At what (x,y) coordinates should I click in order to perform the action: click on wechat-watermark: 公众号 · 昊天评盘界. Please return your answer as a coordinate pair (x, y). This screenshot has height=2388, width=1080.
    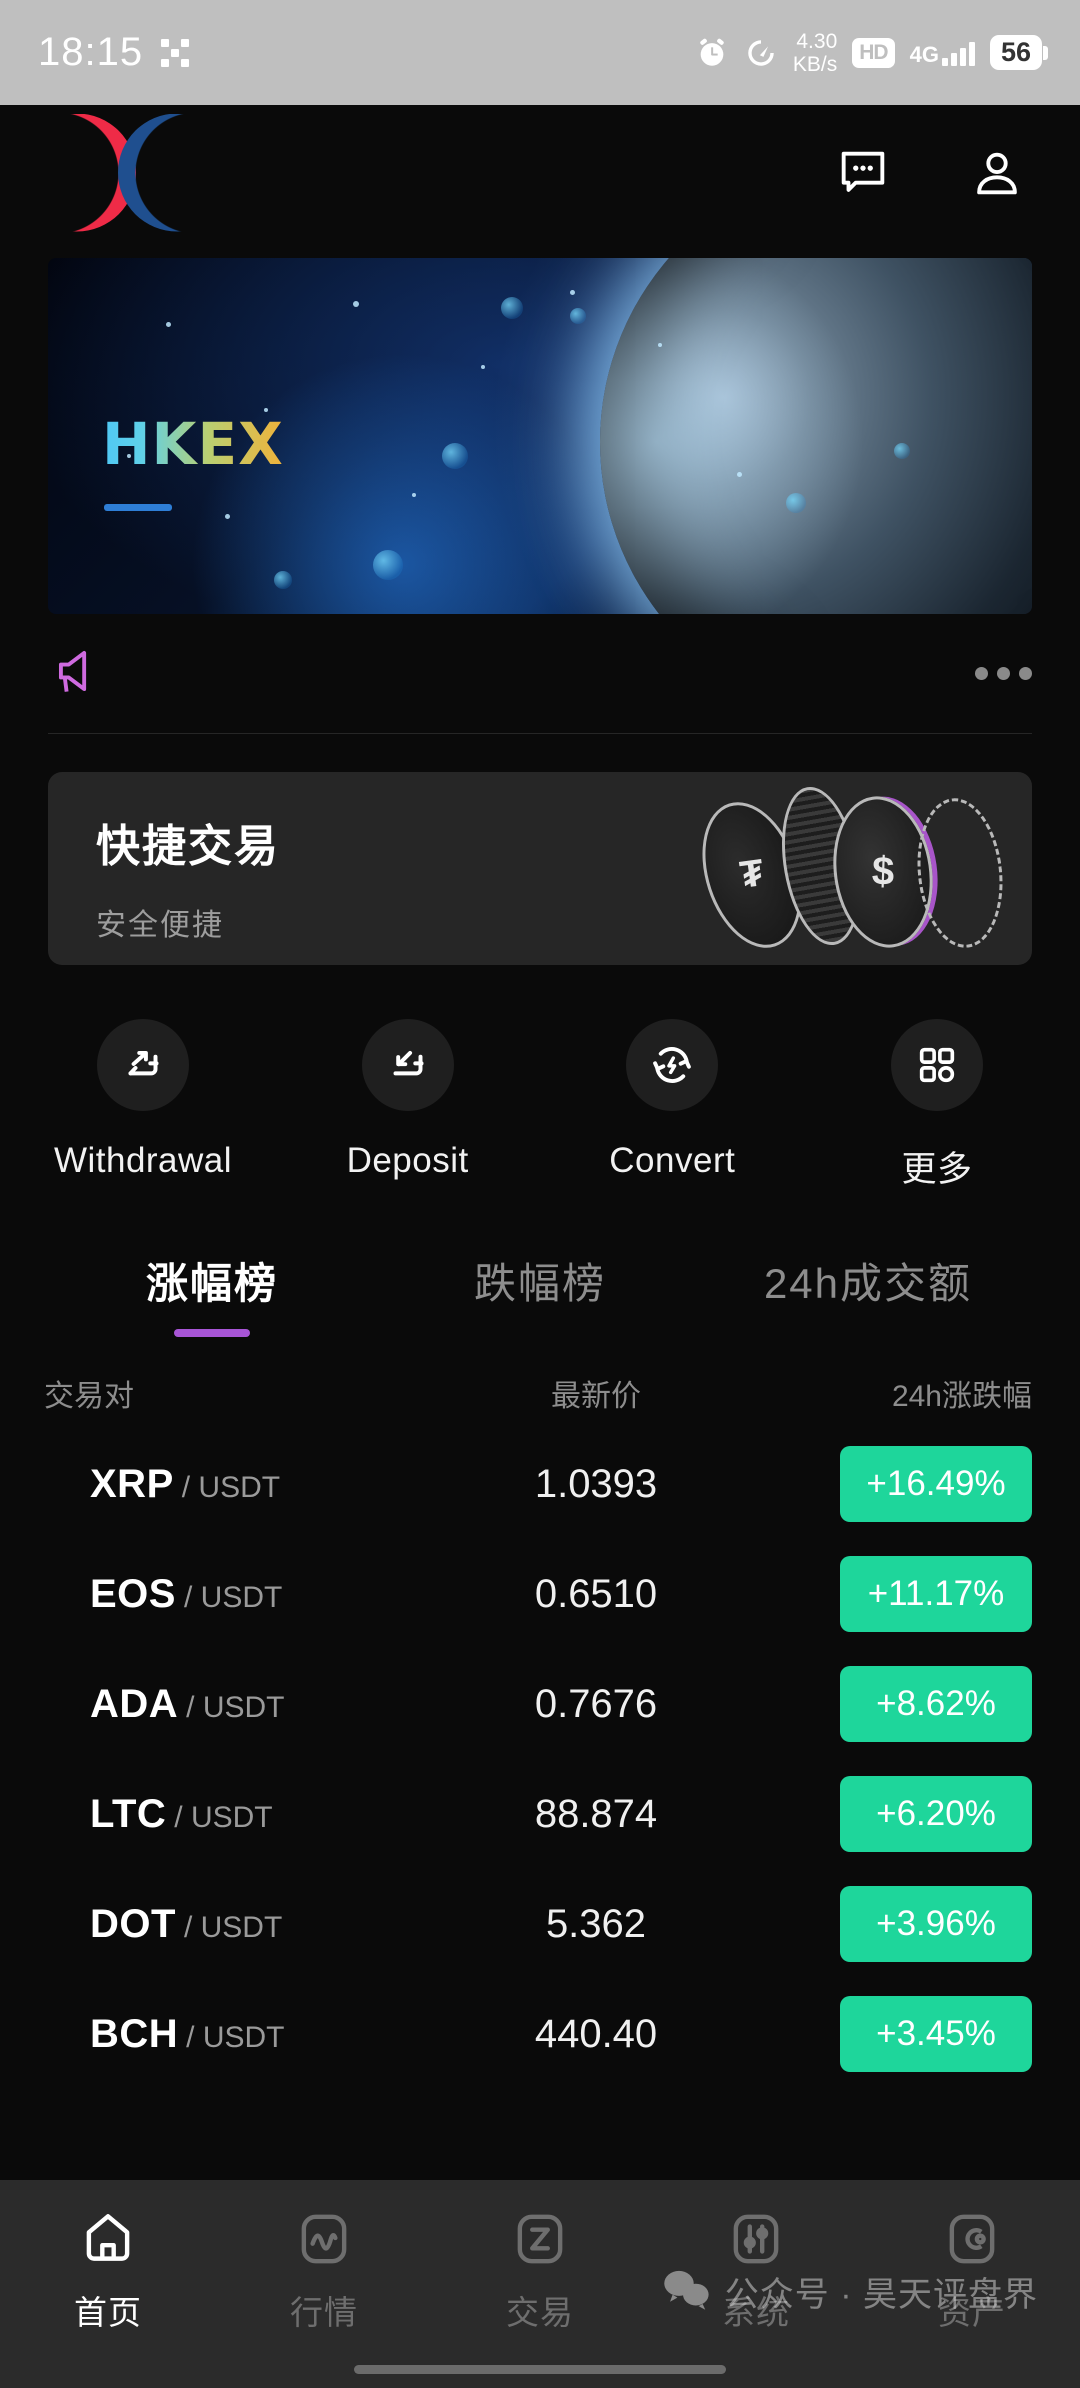
    Looking at the image, I should click on (850, 2291).